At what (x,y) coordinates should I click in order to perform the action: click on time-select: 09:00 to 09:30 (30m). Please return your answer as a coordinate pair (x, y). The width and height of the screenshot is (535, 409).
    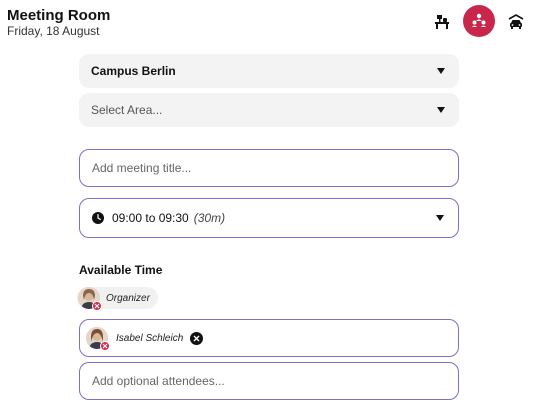
    Looking at the image, I should click on (269, 218).